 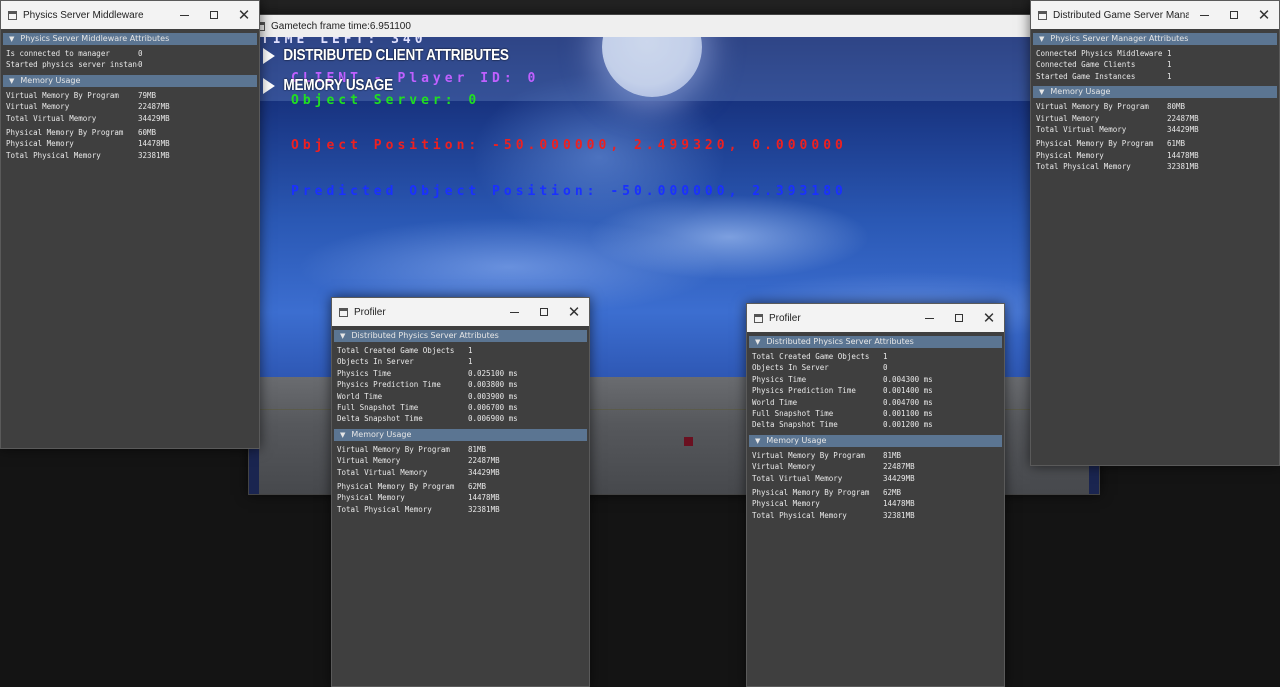 I want to click on attribute-row: World Time 0.003900 ms, so click(x=460, y=396).